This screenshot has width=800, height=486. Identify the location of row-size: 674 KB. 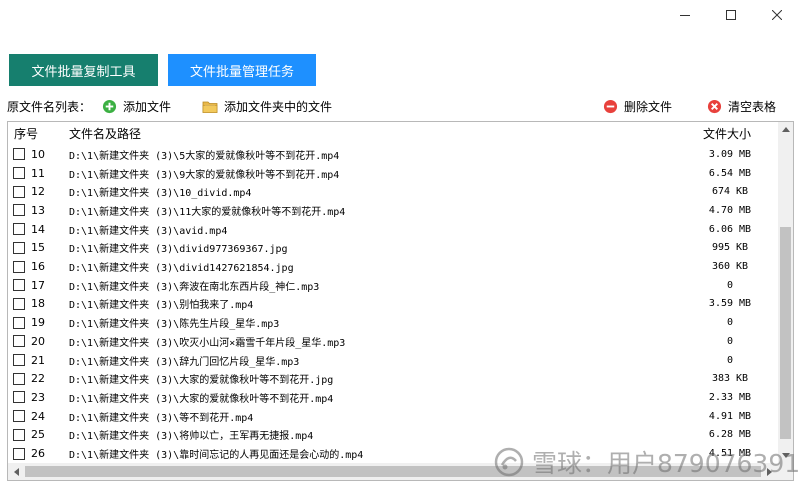
(730, 192).